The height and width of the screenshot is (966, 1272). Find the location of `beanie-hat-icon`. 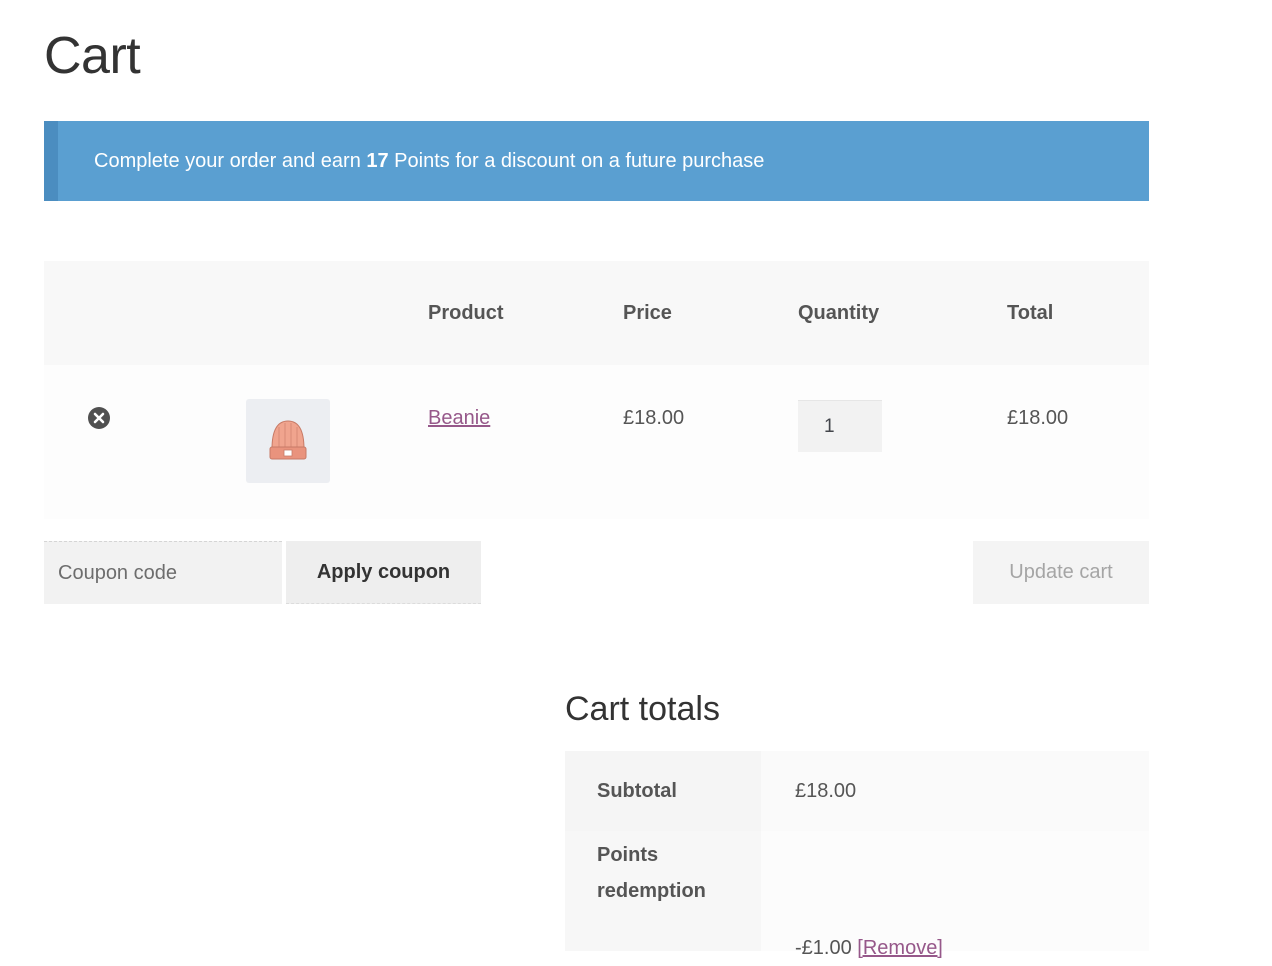

beanie-hat-icon is located at coordinates (288, 440).